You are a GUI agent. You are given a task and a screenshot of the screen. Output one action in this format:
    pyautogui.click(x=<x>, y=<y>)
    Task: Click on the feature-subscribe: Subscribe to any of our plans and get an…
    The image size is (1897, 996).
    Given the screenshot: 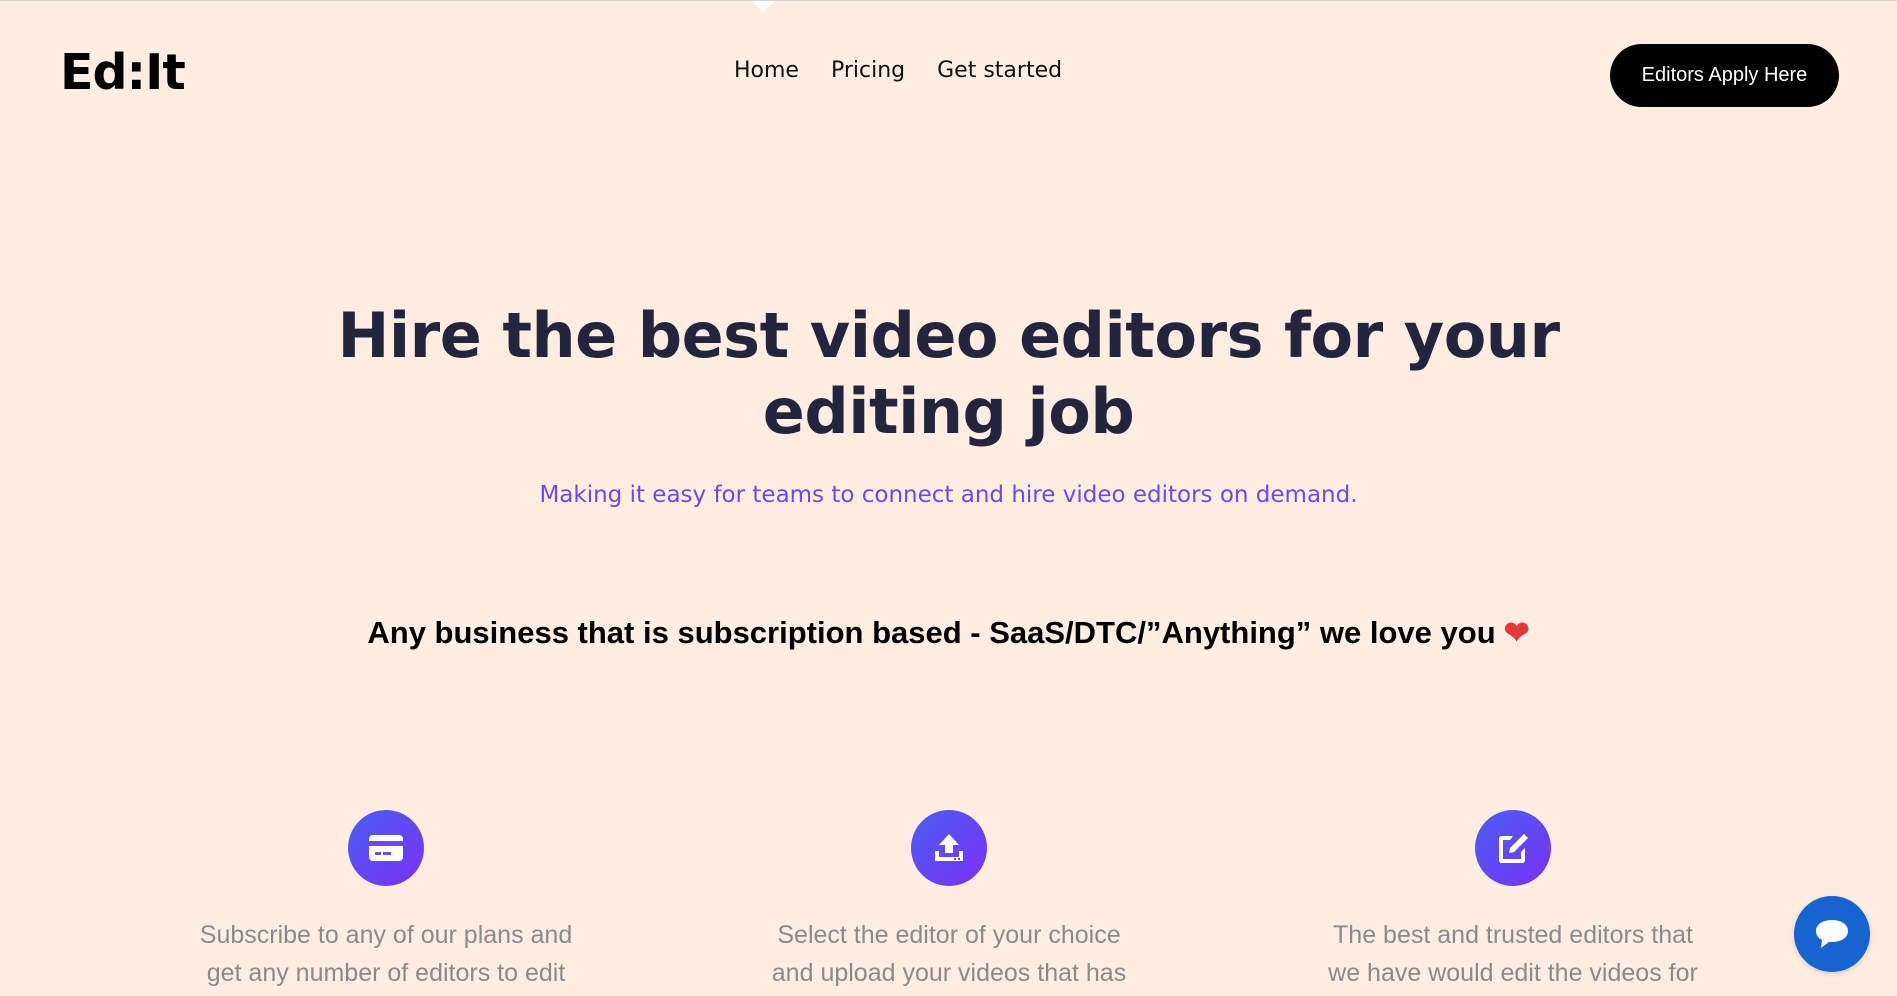 What is the action you would take?
    pyautogui.click(x=386, y=901)
    